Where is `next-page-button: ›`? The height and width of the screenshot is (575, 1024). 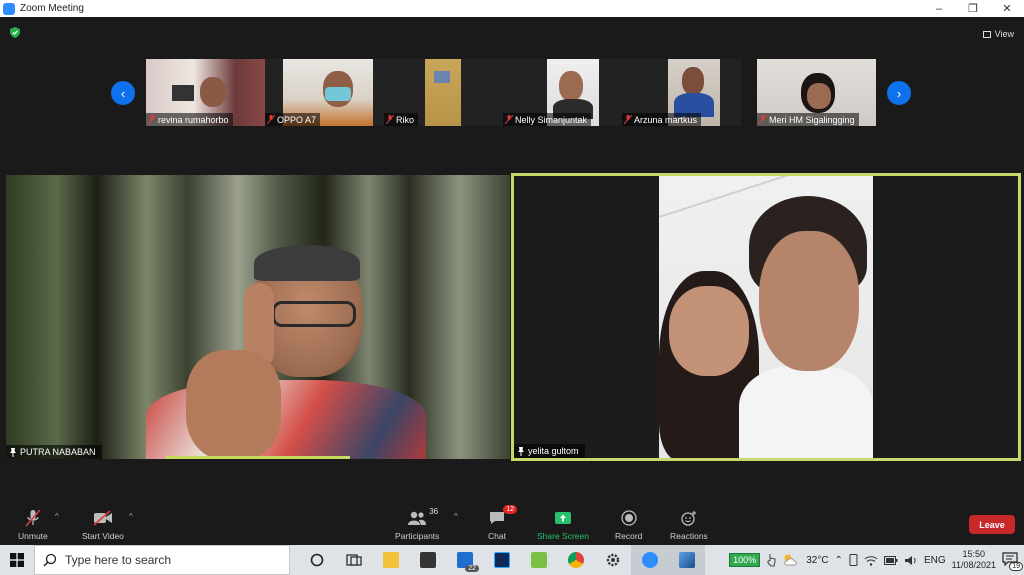
next-page-button: › is located at coordinates (899, 93).